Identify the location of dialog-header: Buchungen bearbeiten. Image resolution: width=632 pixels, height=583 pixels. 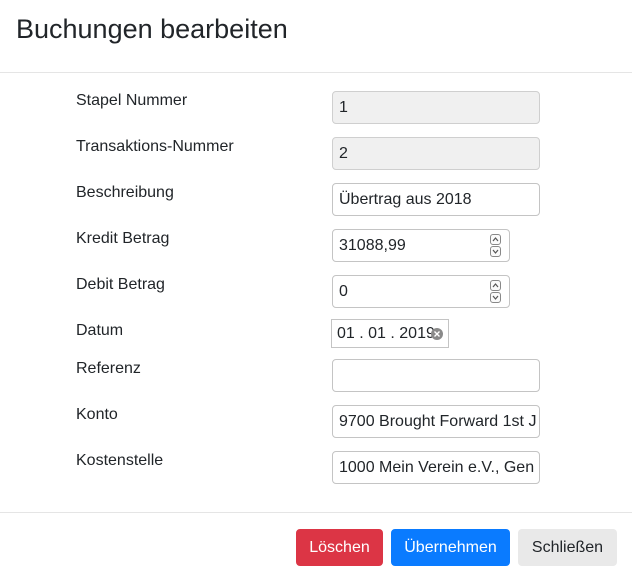
(316, 36).